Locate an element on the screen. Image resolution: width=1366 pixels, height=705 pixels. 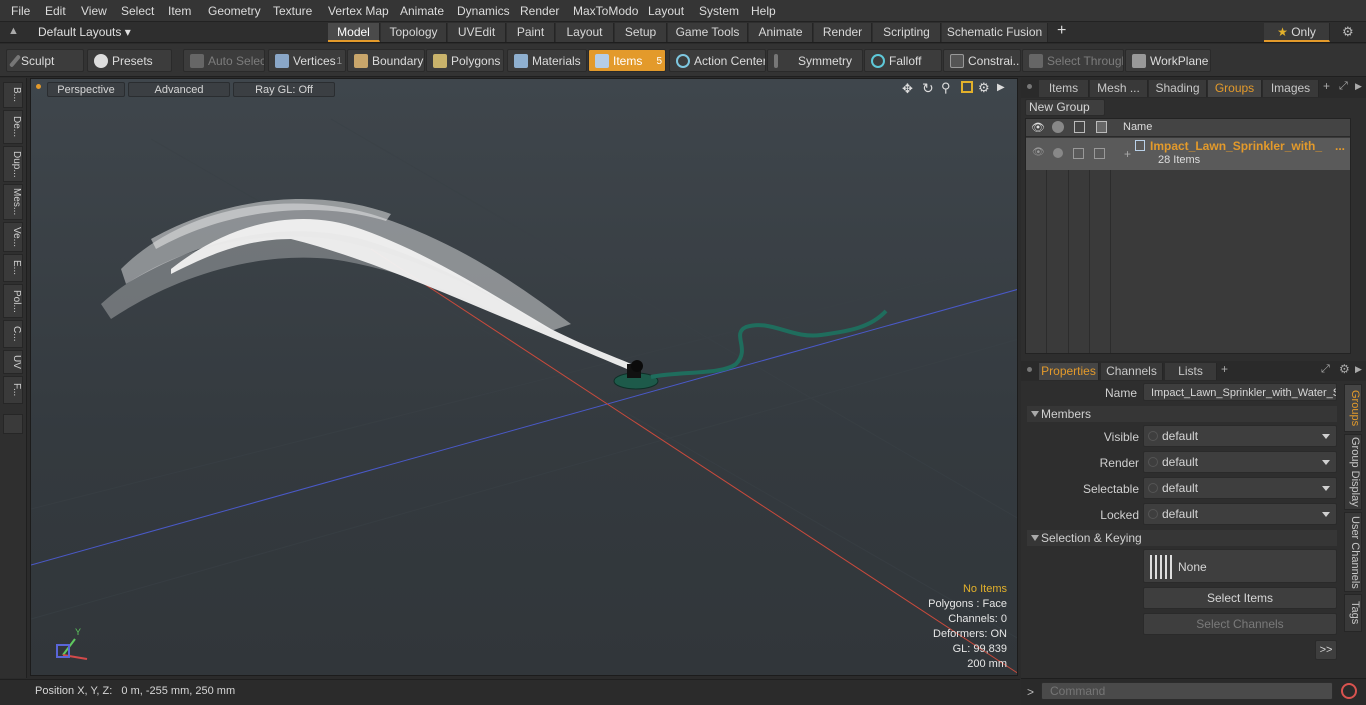
locked-dropdown: default is located at coordinates (1240, 514).